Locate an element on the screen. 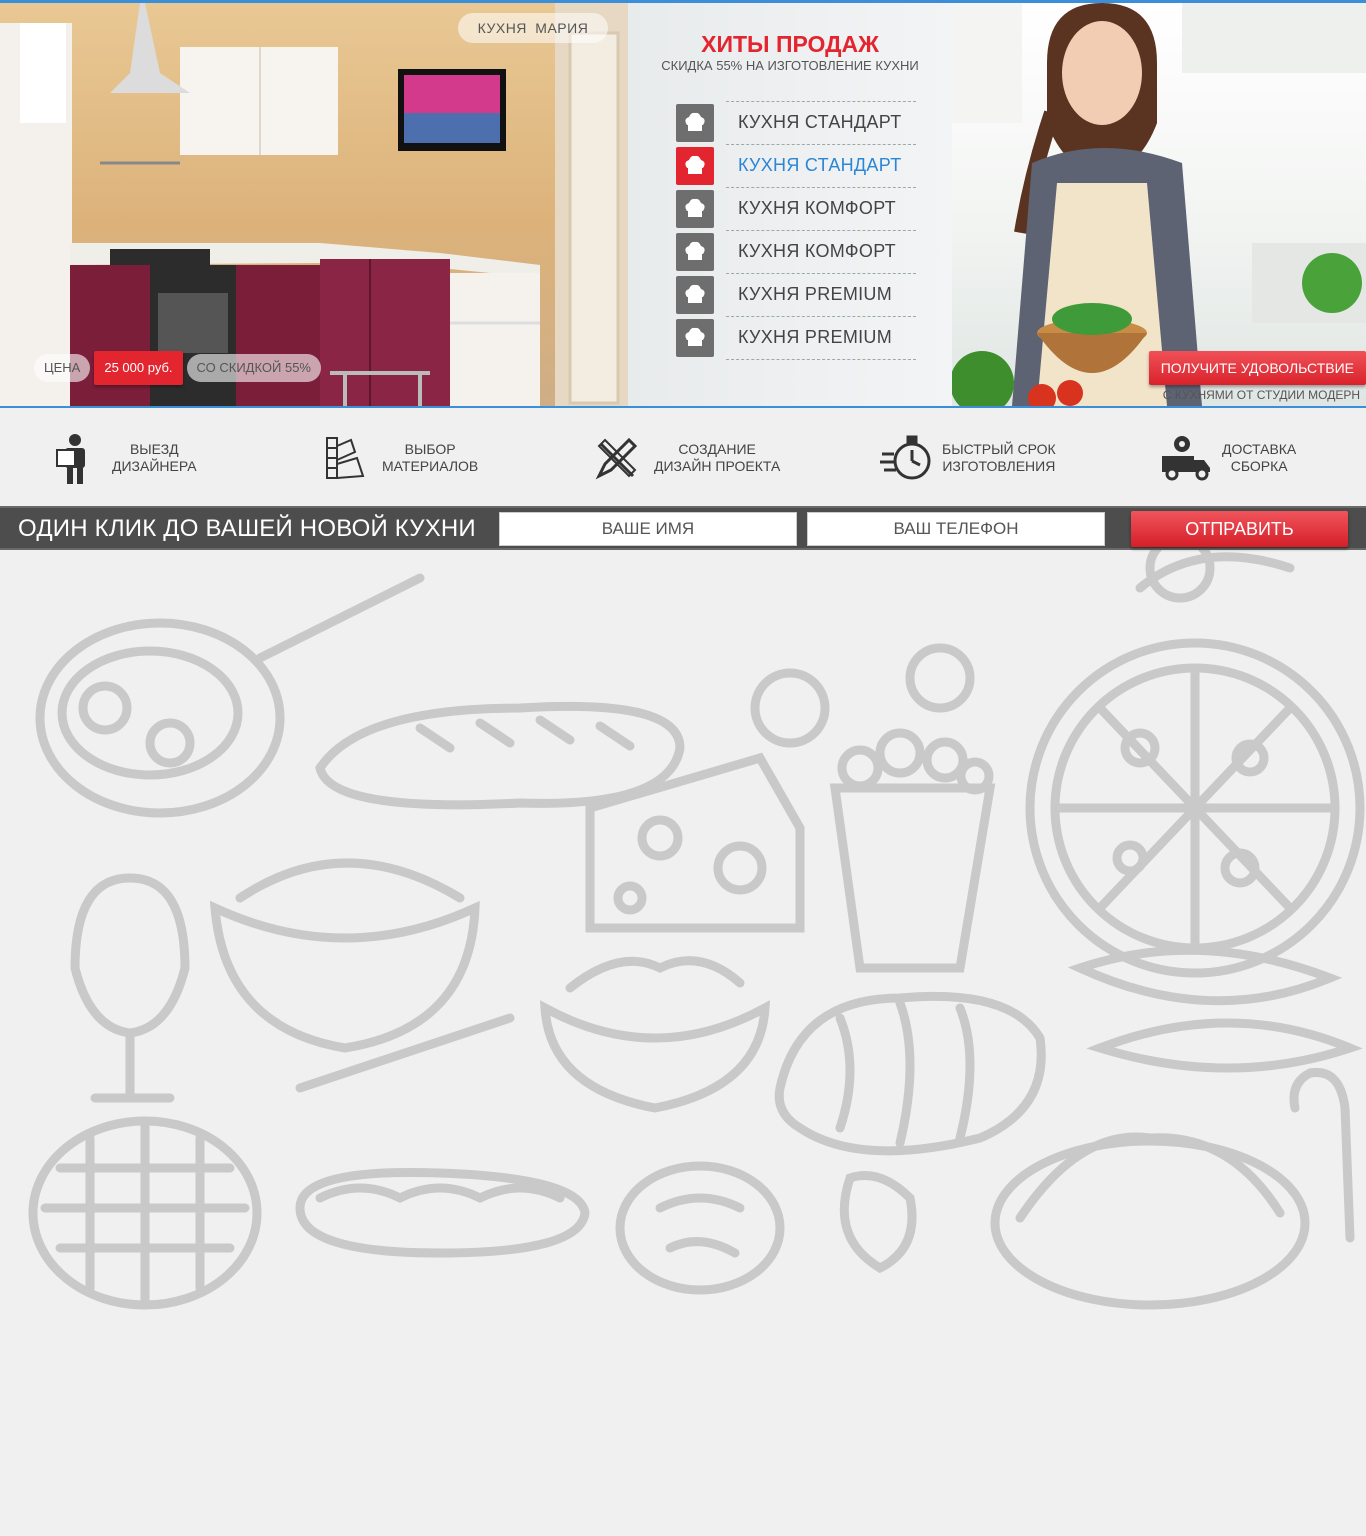 The height and width of the screenshot is (1536, 1366). feature-label: ВЫЕЗД ДИЗАЙНЕРА is located at coordinates (154, 457).